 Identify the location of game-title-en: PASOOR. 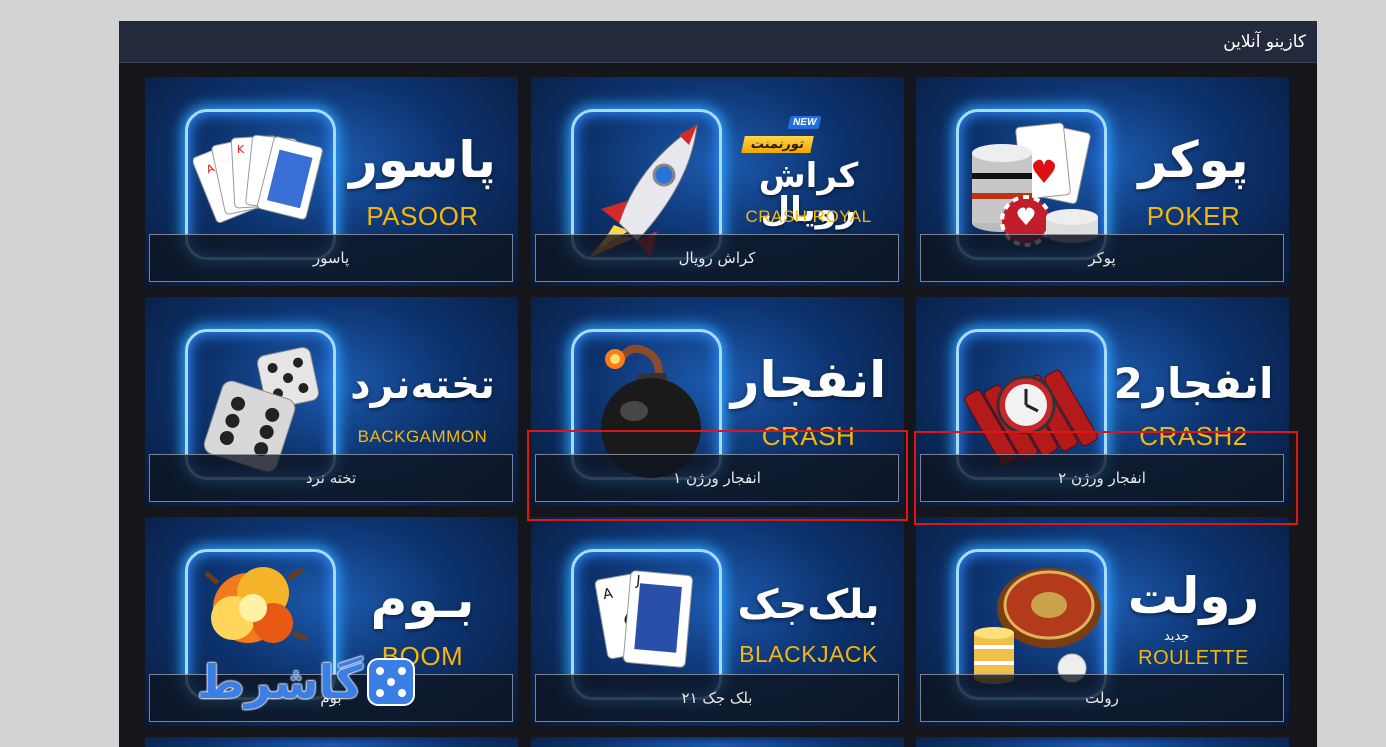
(422, 216).